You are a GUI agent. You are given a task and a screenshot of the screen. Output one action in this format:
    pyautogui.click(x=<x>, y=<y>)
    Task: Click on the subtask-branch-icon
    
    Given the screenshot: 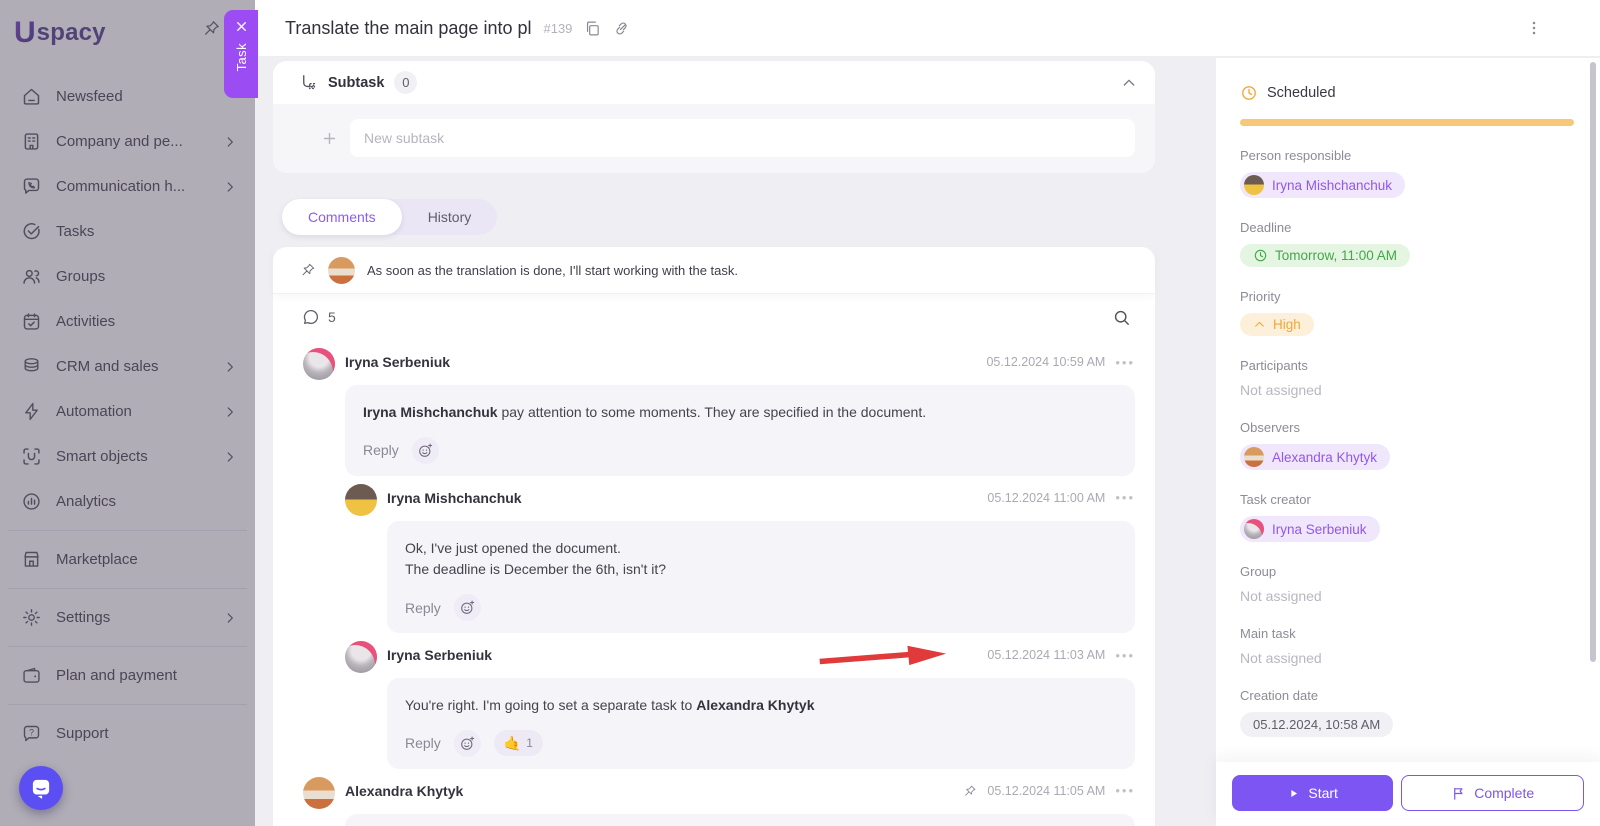 What is the action you would take?
    pyautogui.click(x=308, y=82)
    